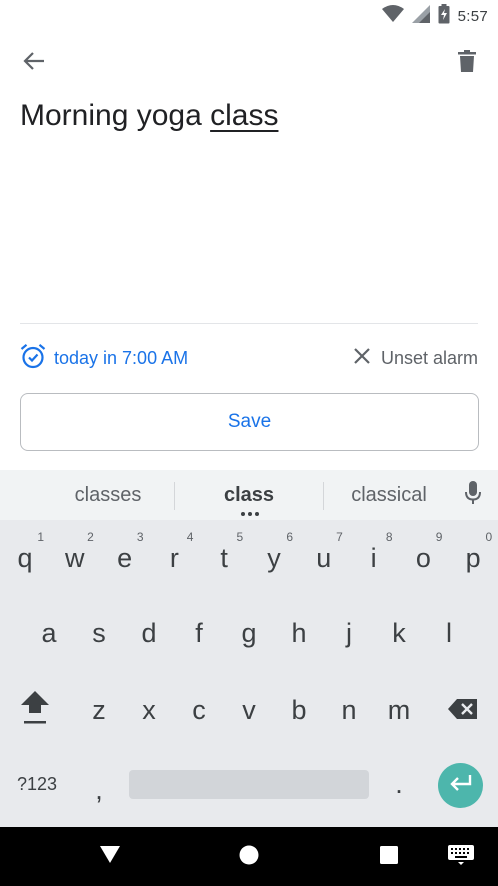 Image resolution: width=498 pixels, height=886 pixels. Describe the element at coordinates (121, 357) in the screenshot. I see `reminder-time: today in 7:00 AM` at that location.